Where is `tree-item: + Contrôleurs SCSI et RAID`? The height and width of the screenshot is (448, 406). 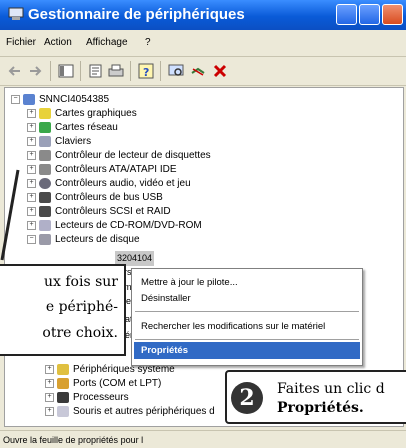 tree-item: + Contrôleurs SCSI et RAID is located at coordinates (99, 211).